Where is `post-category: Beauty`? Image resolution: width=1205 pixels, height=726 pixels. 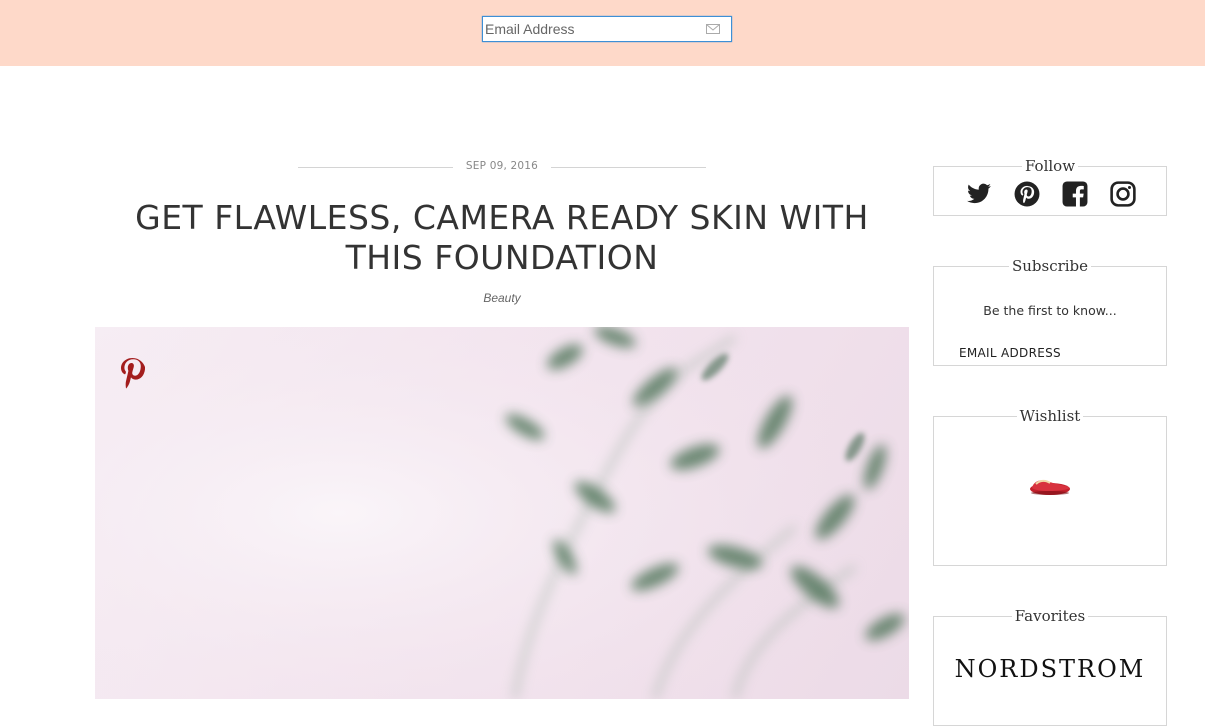
post-category: Beauty is located at coordinates (502, 298).